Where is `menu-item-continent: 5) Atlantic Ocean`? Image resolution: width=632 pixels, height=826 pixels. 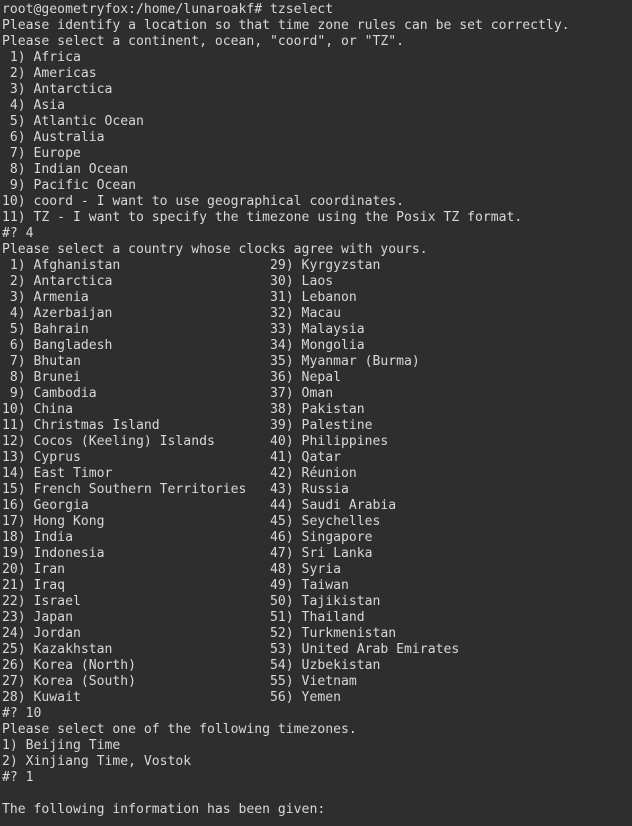 menu-item-continent: 5) Atlantic Ocean is located at coordinates (317, 122).